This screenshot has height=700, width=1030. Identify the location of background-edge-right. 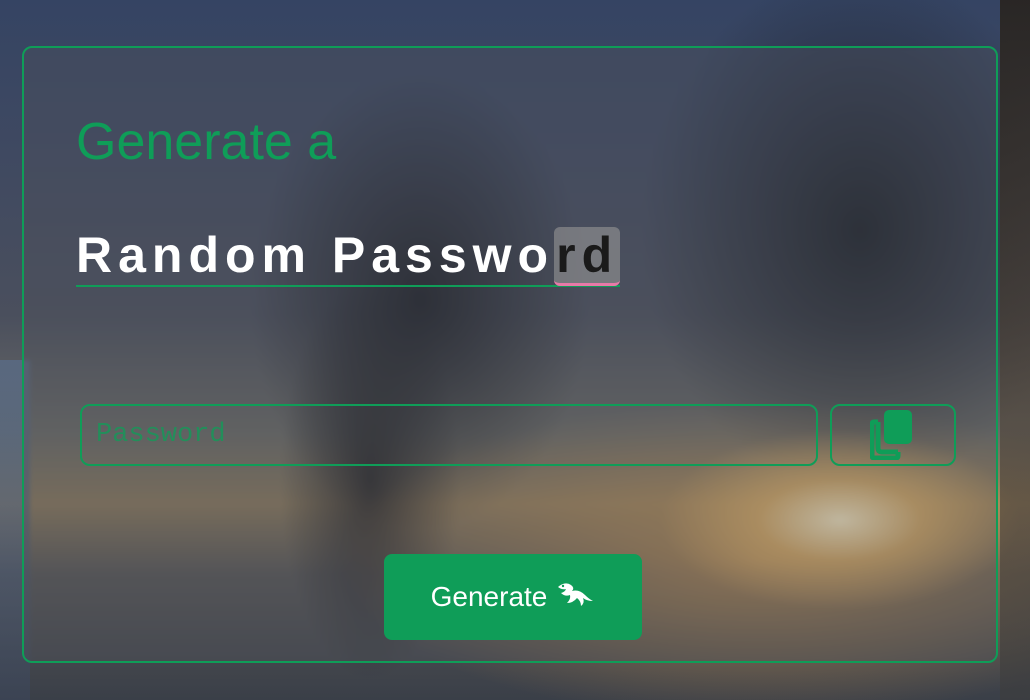
(1015, 350).